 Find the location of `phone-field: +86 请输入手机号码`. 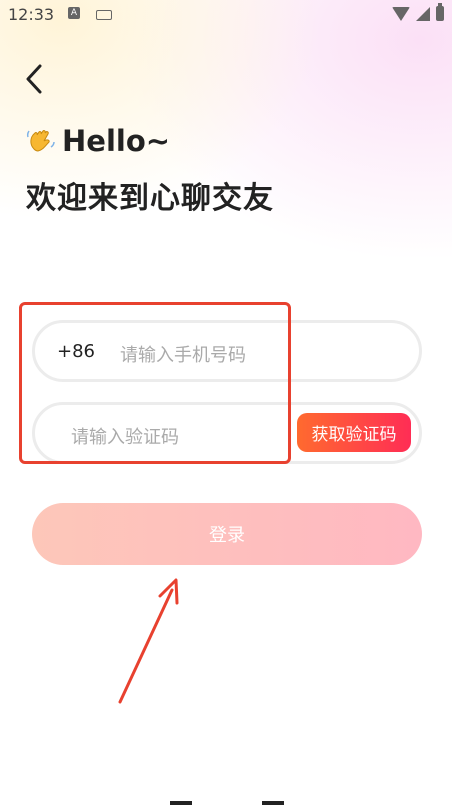

phone-field: +86 请输入手机号码 is located at coordinates (227, 351).